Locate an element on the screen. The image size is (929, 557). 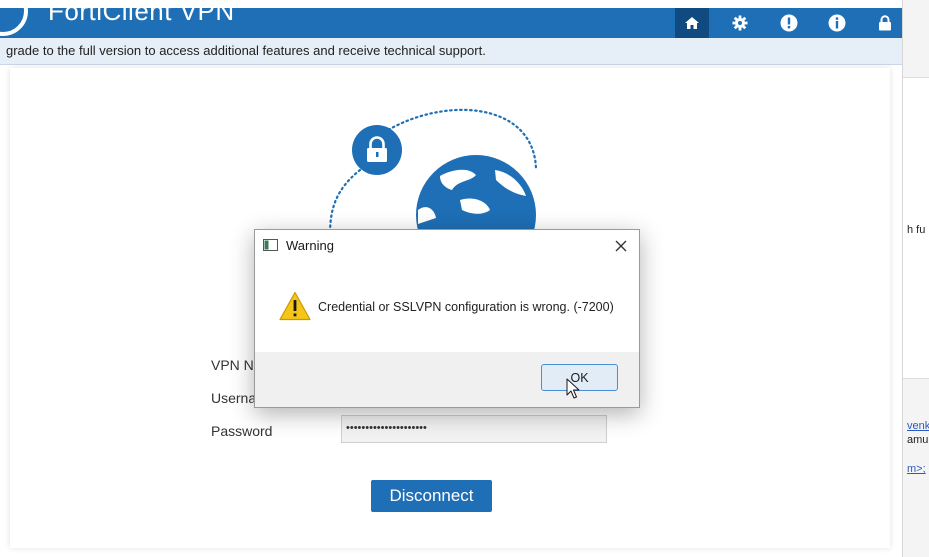
warning-icon is located at coordinates (295, 306).